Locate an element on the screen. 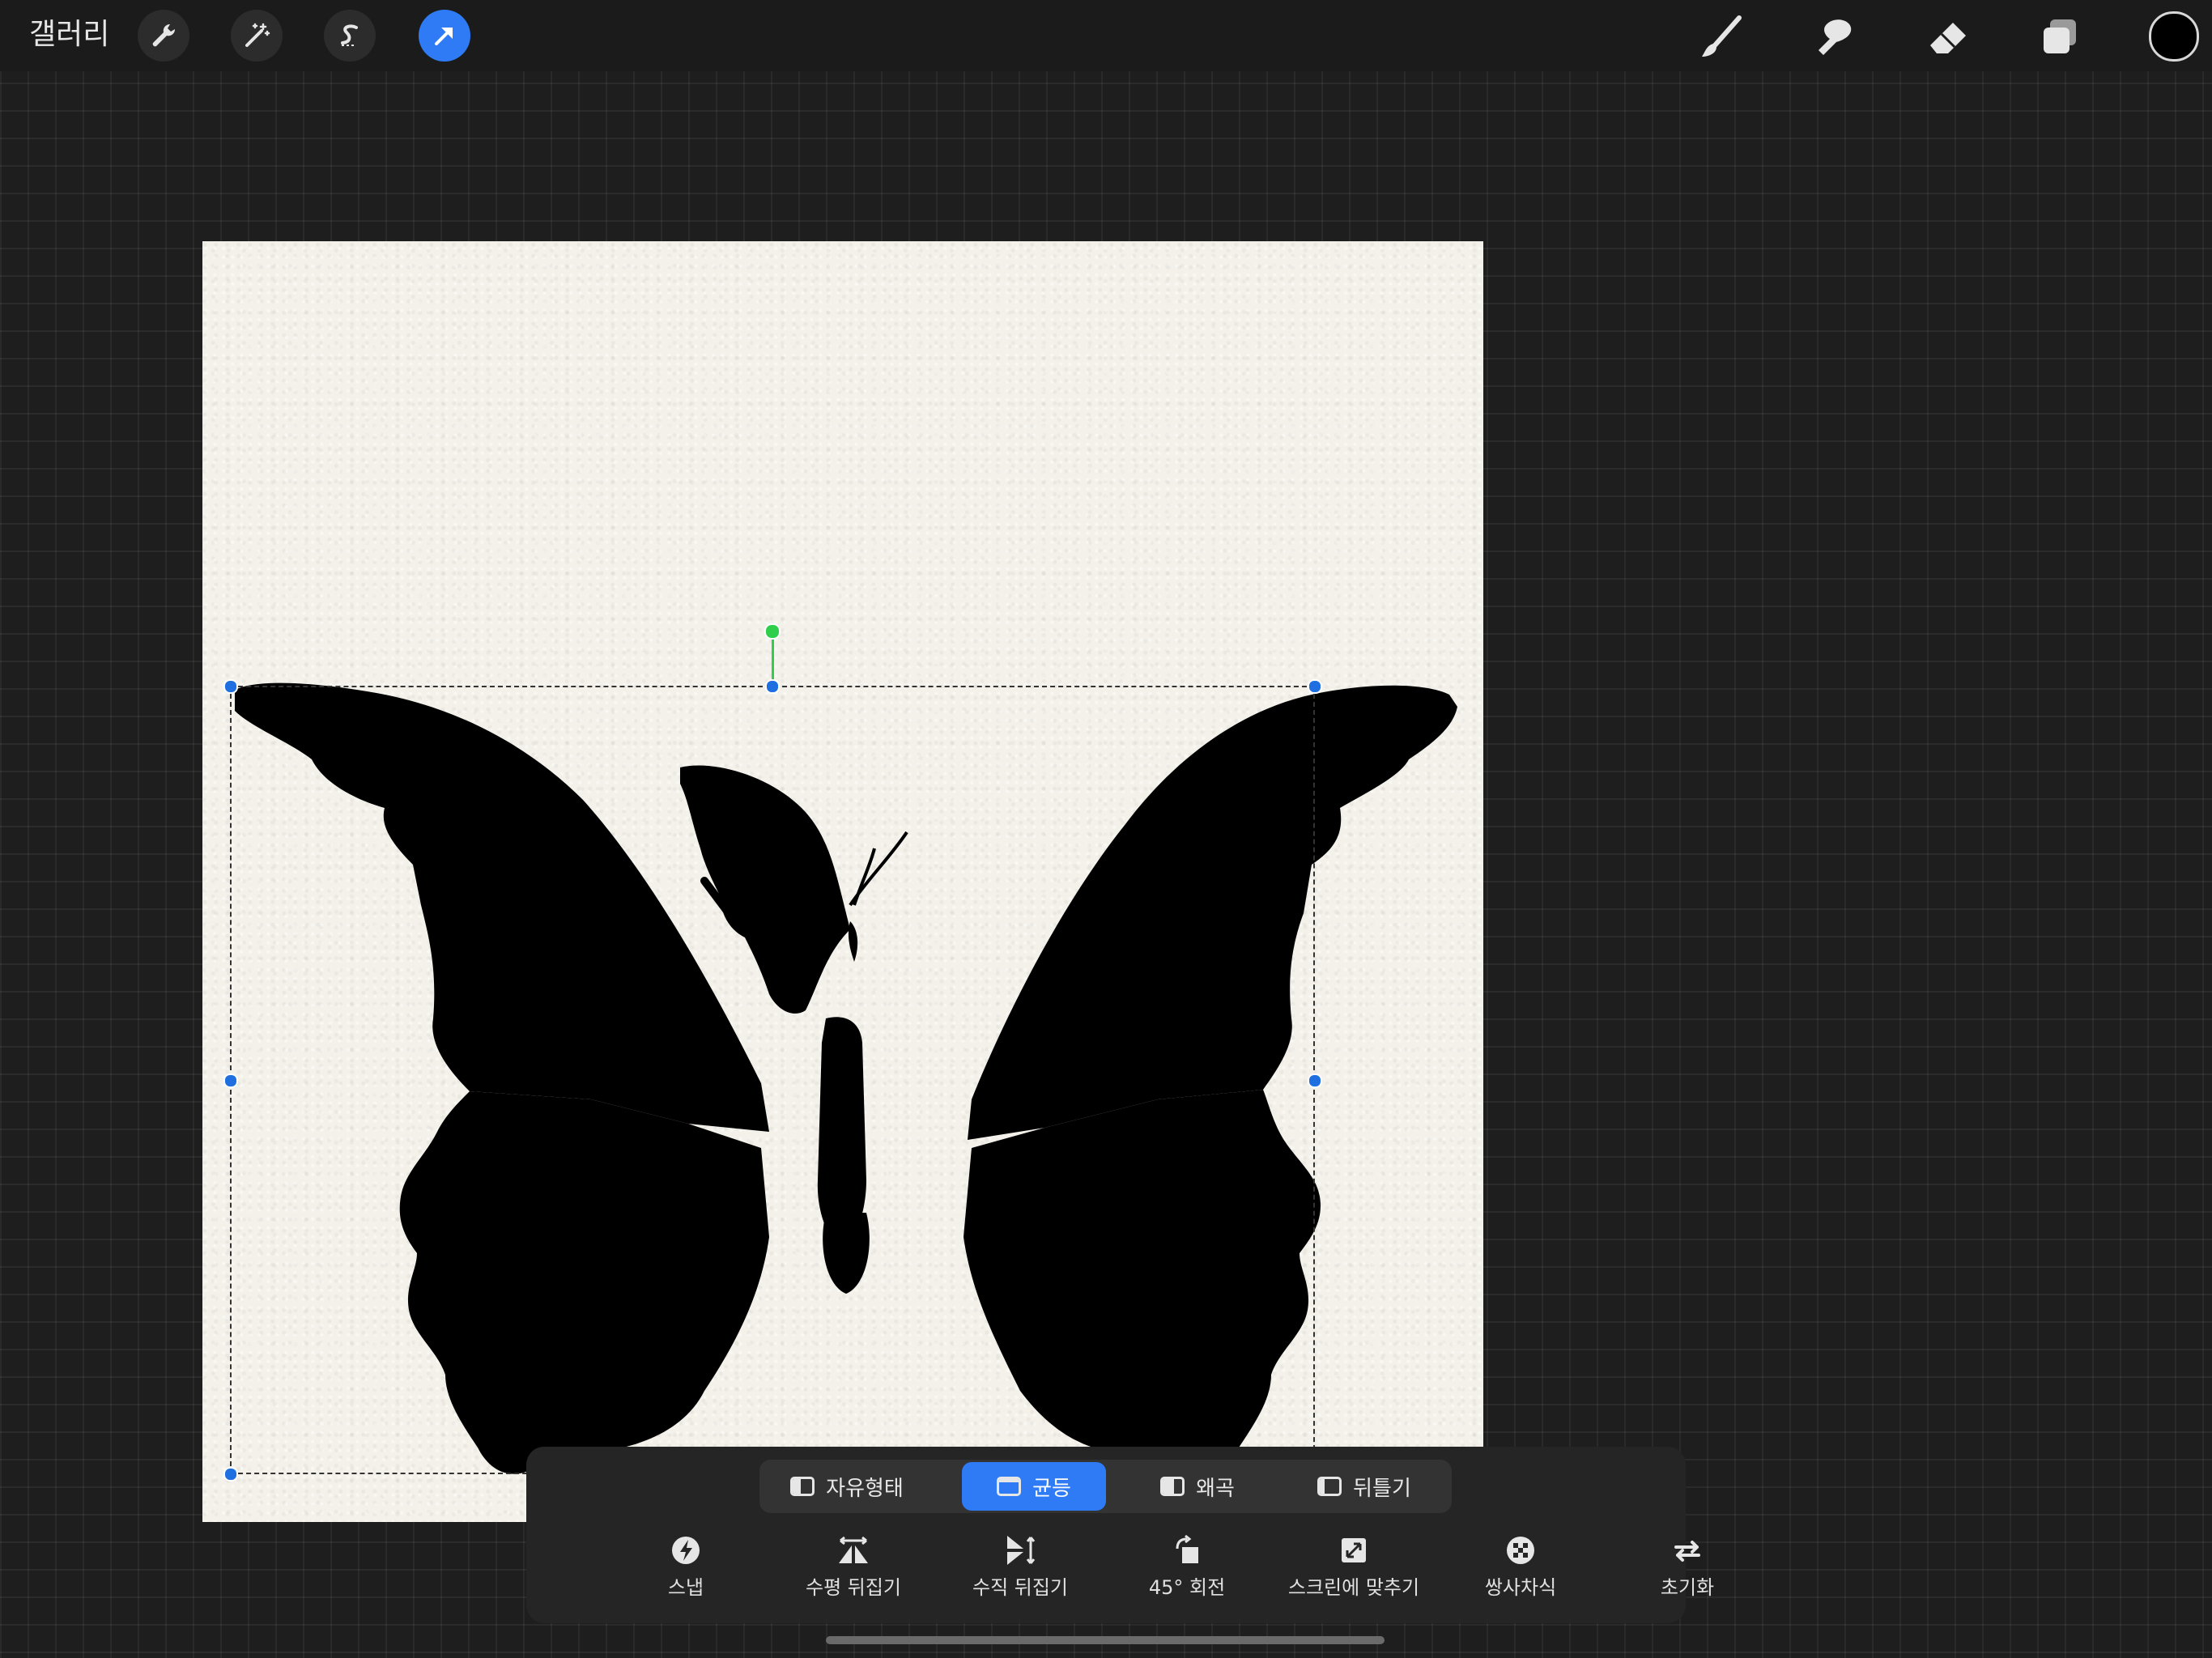  flip-vertical-icon is located at coordinates (1020, 1550).